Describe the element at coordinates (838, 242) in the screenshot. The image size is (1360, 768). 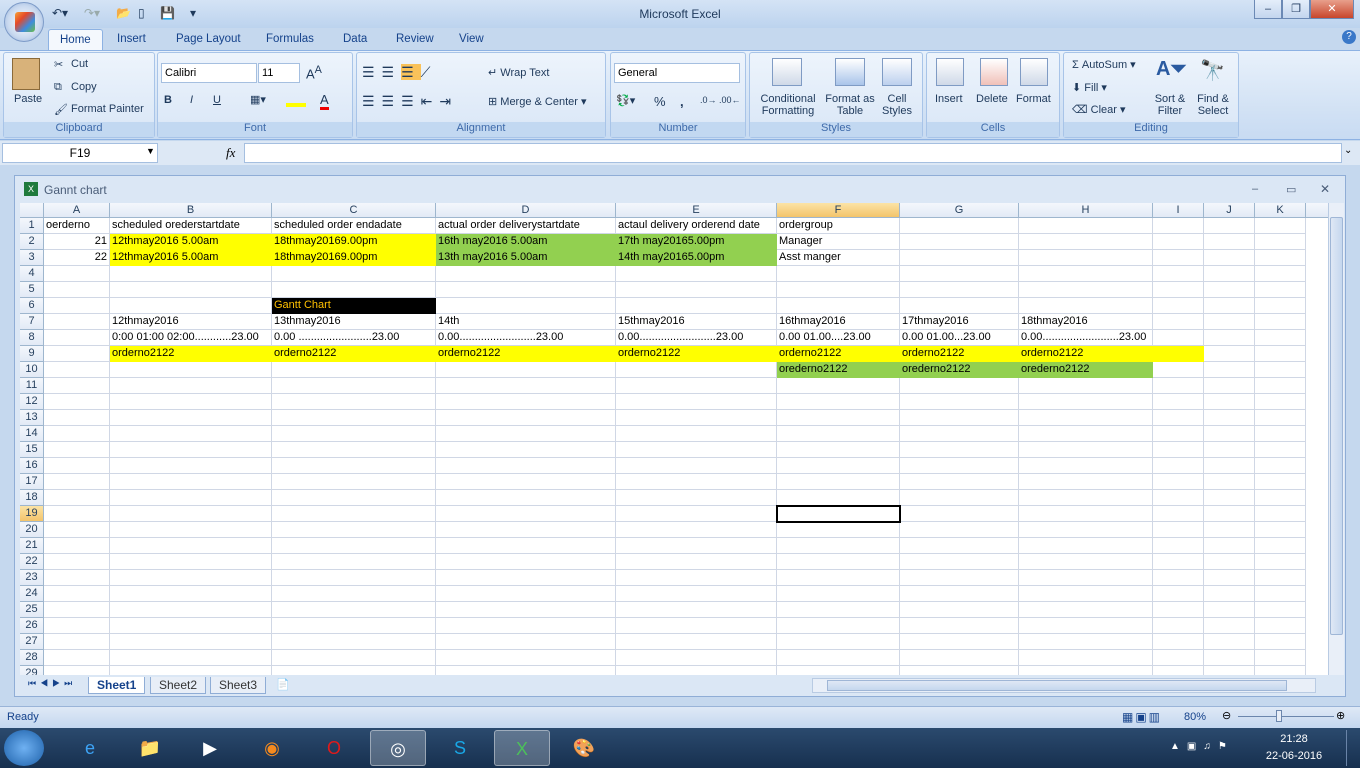
I see `cell-F2: Manager` at that location.